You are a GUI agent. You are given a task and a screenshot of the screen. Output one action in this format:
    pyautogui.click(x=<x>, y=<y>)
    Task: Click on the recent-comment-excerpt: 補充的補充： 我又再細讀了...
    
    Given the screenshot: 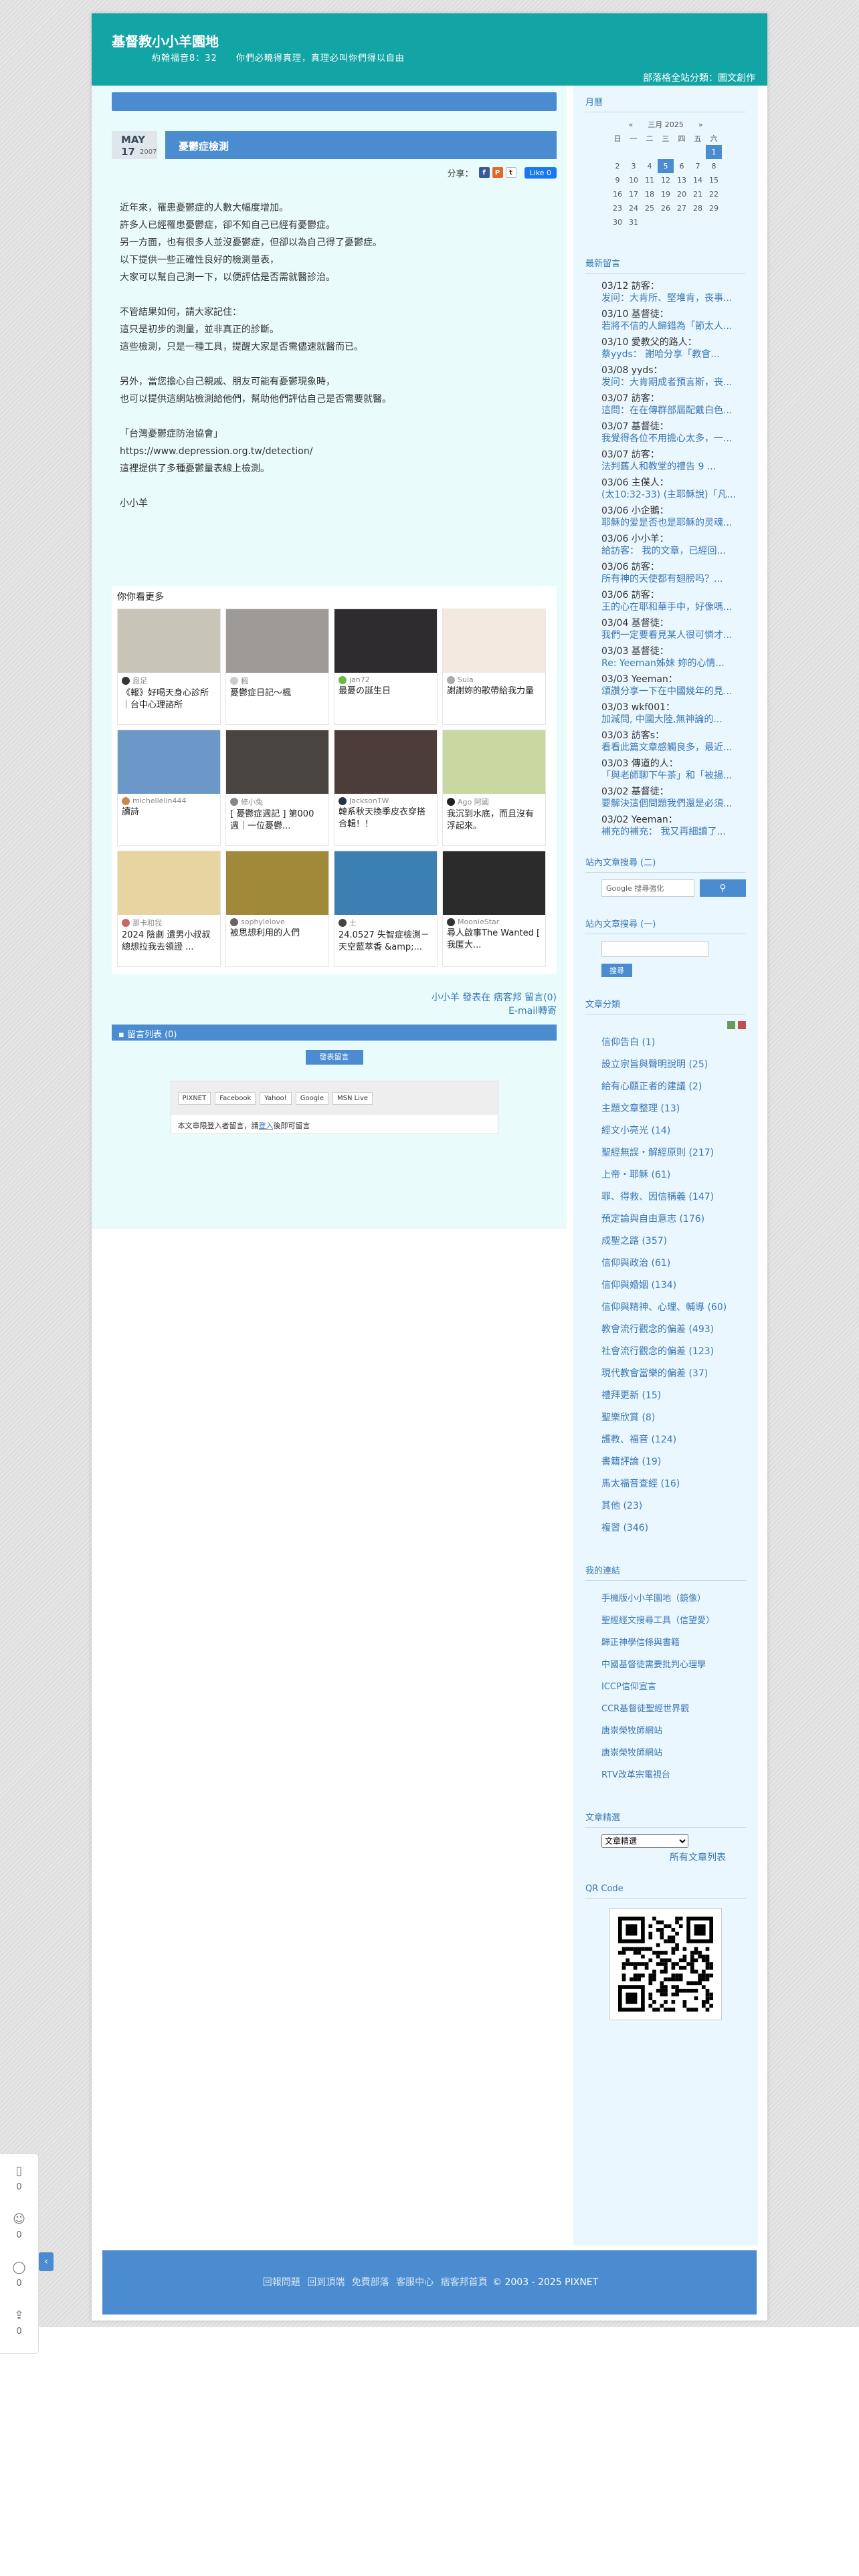 What is the action you would take?
    pyautogui.click(x=671, y=832)
    